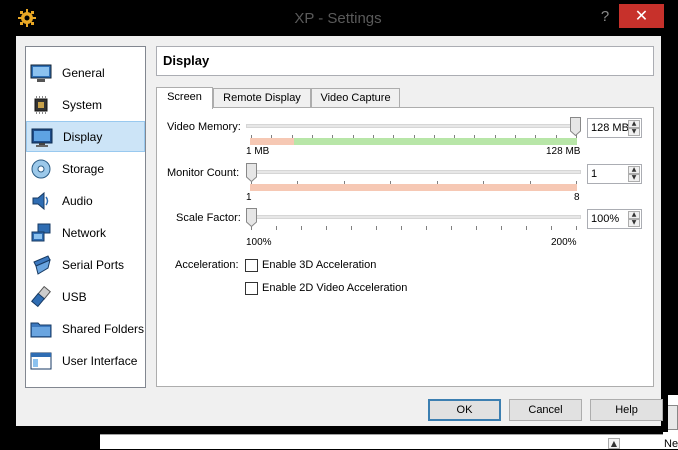  Describe the element at coordinates (251, 288) in the screenshot. I see `enable-2d-checkbox` at that location.